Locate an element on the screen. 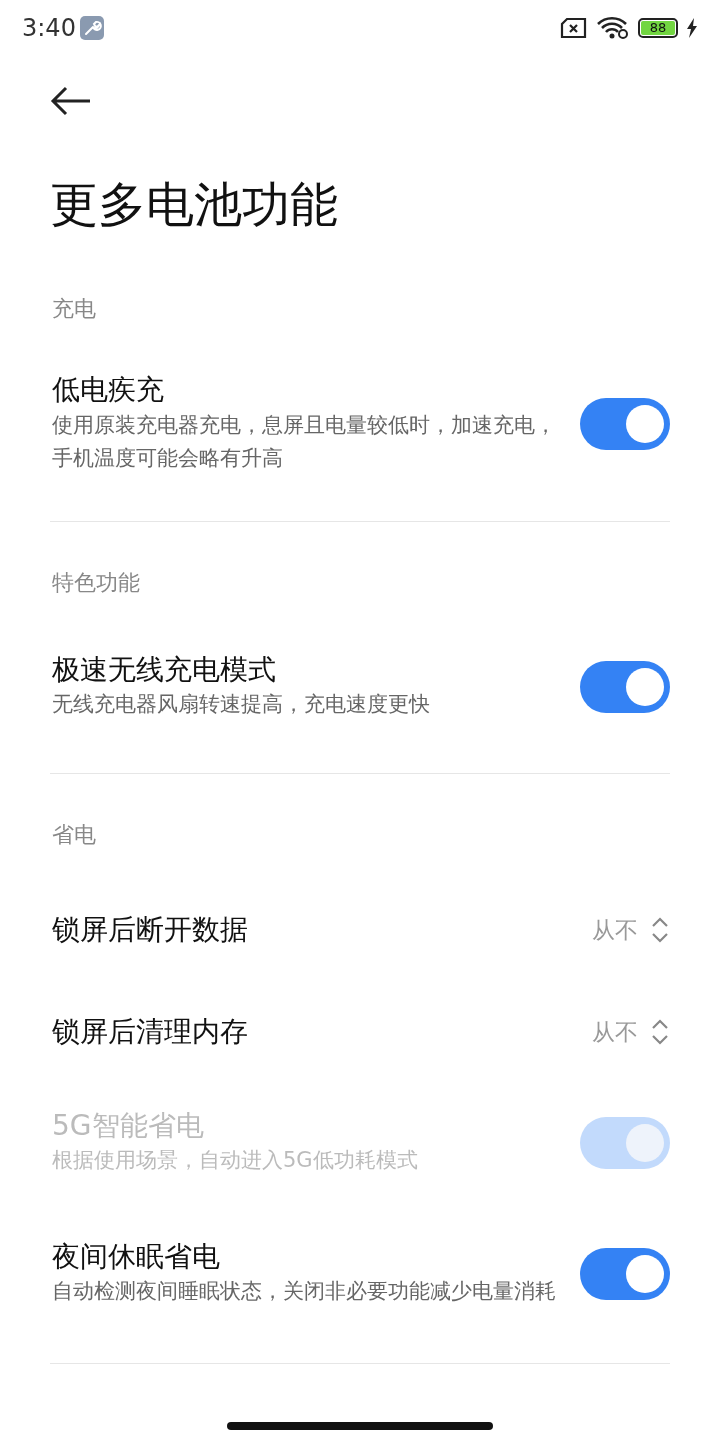 The image size is (720, 1440). battery-indicator: 88 is located at coordinates (658, 28).